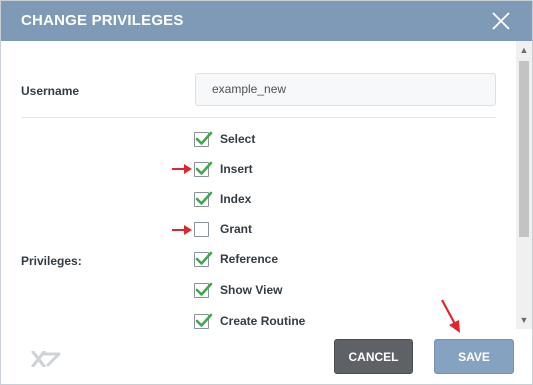  I want to click on username-label: Username, so click(50, 91).